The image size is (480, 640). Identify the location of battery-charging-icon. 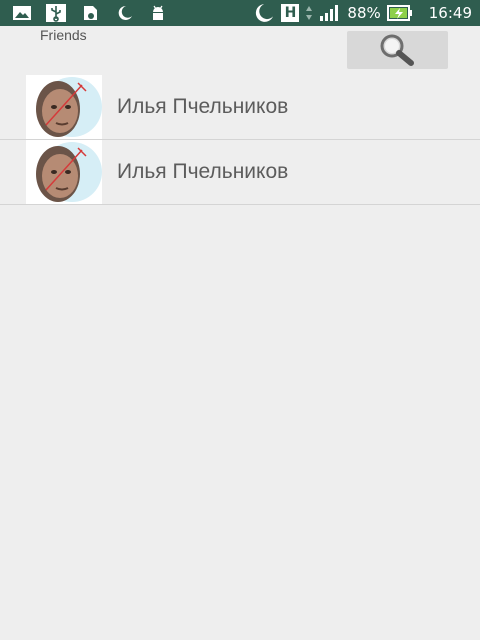
(399, 13).